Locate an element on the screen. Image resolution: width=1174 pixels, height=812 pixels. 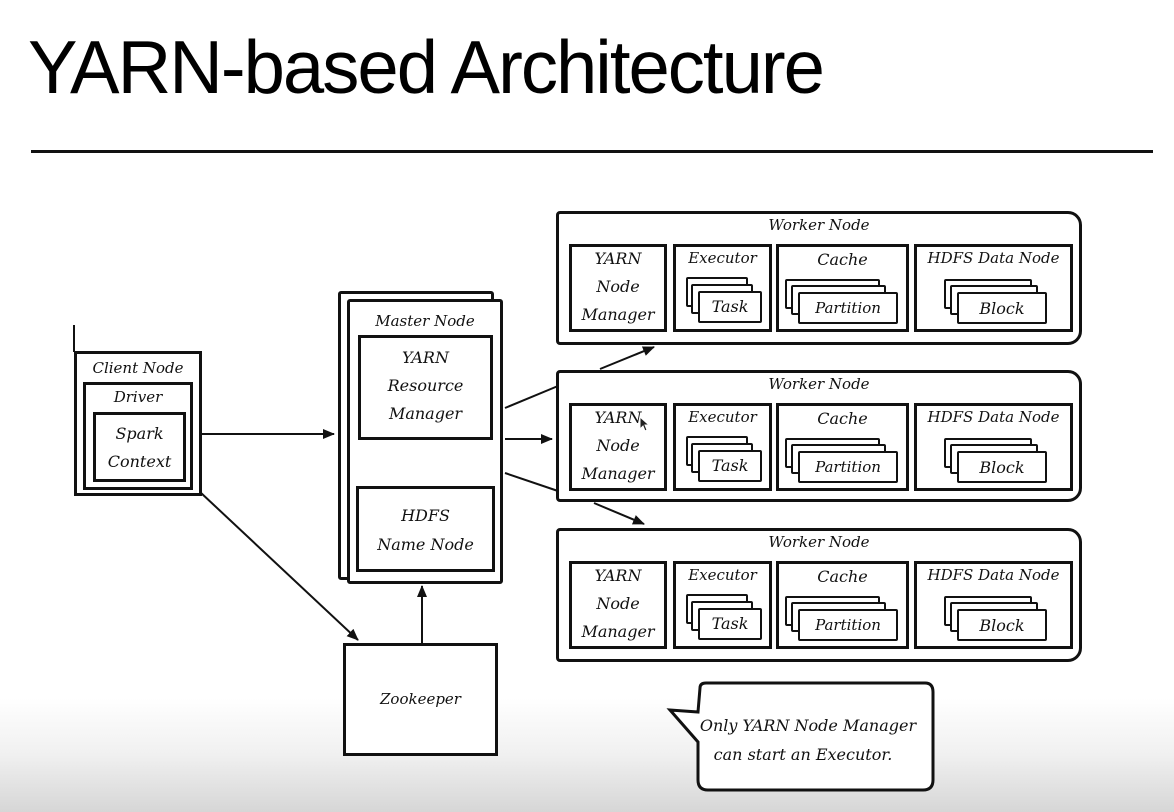
rm-label-line3: Manager is located at coordinates (425, 413).